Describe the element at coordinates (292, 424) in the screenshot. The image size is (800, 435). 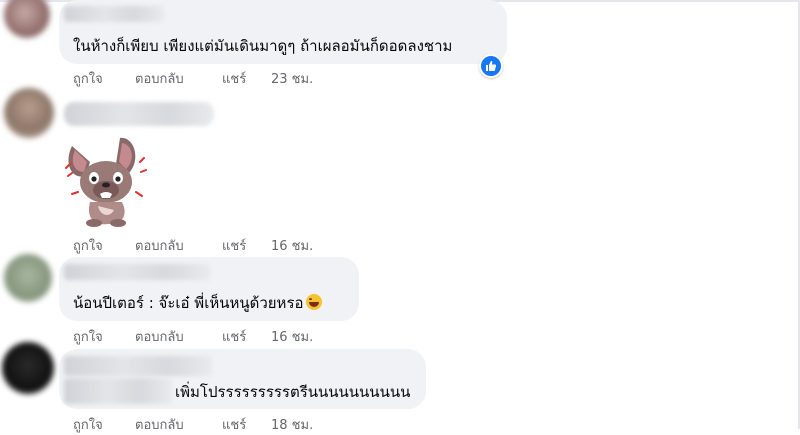
I see `timestamp: 18 ชม.` at that location.